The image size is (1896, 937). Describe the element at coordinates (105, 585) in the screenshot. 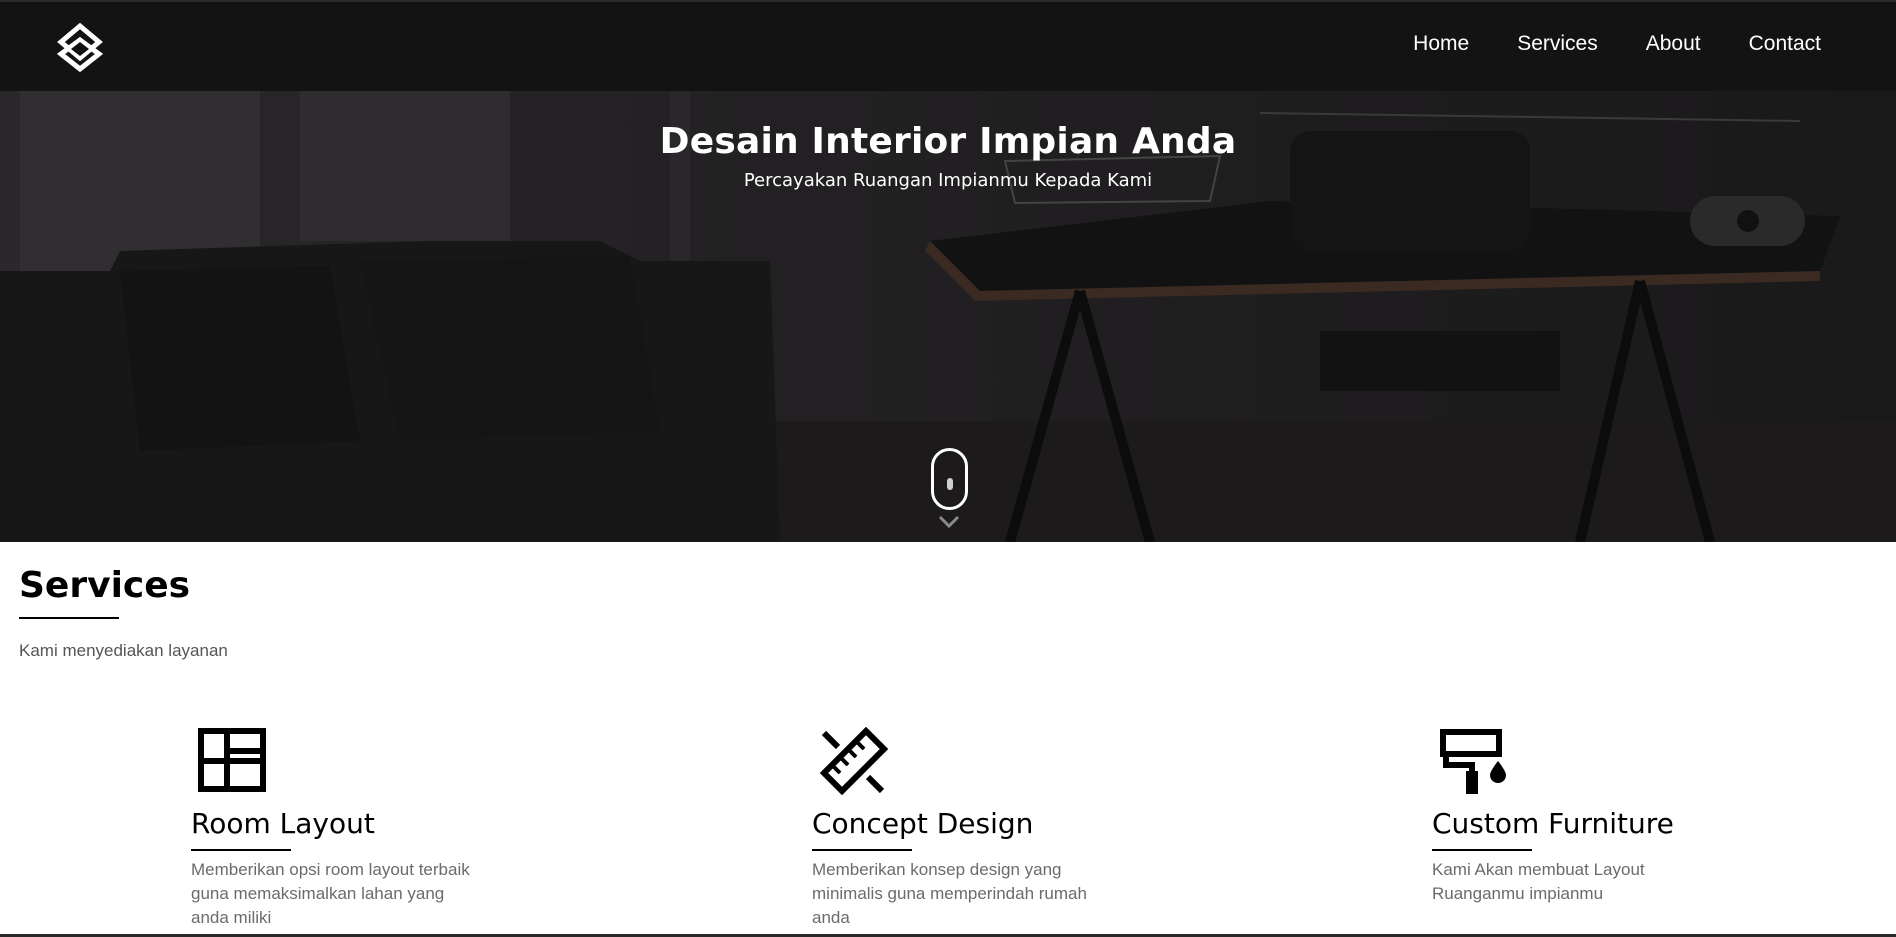

I see `services-heading: Services` at that location.